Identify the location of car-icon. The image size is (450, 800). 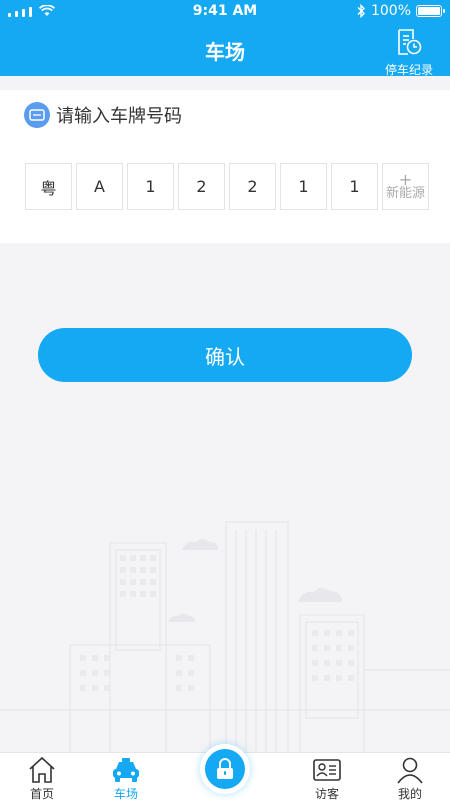
(126, 770).